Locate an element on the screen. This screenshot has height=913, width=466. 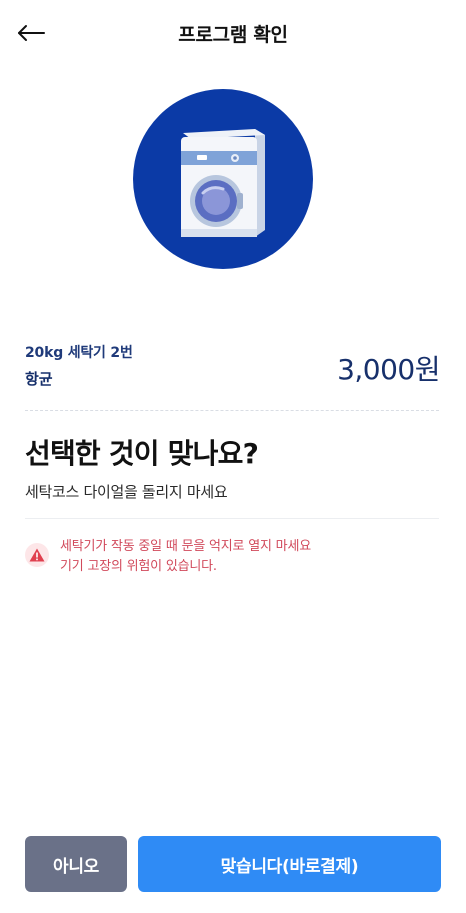
confirm-pay-button: 맞습니다(바로결제) is located at coordinates (289, 864).